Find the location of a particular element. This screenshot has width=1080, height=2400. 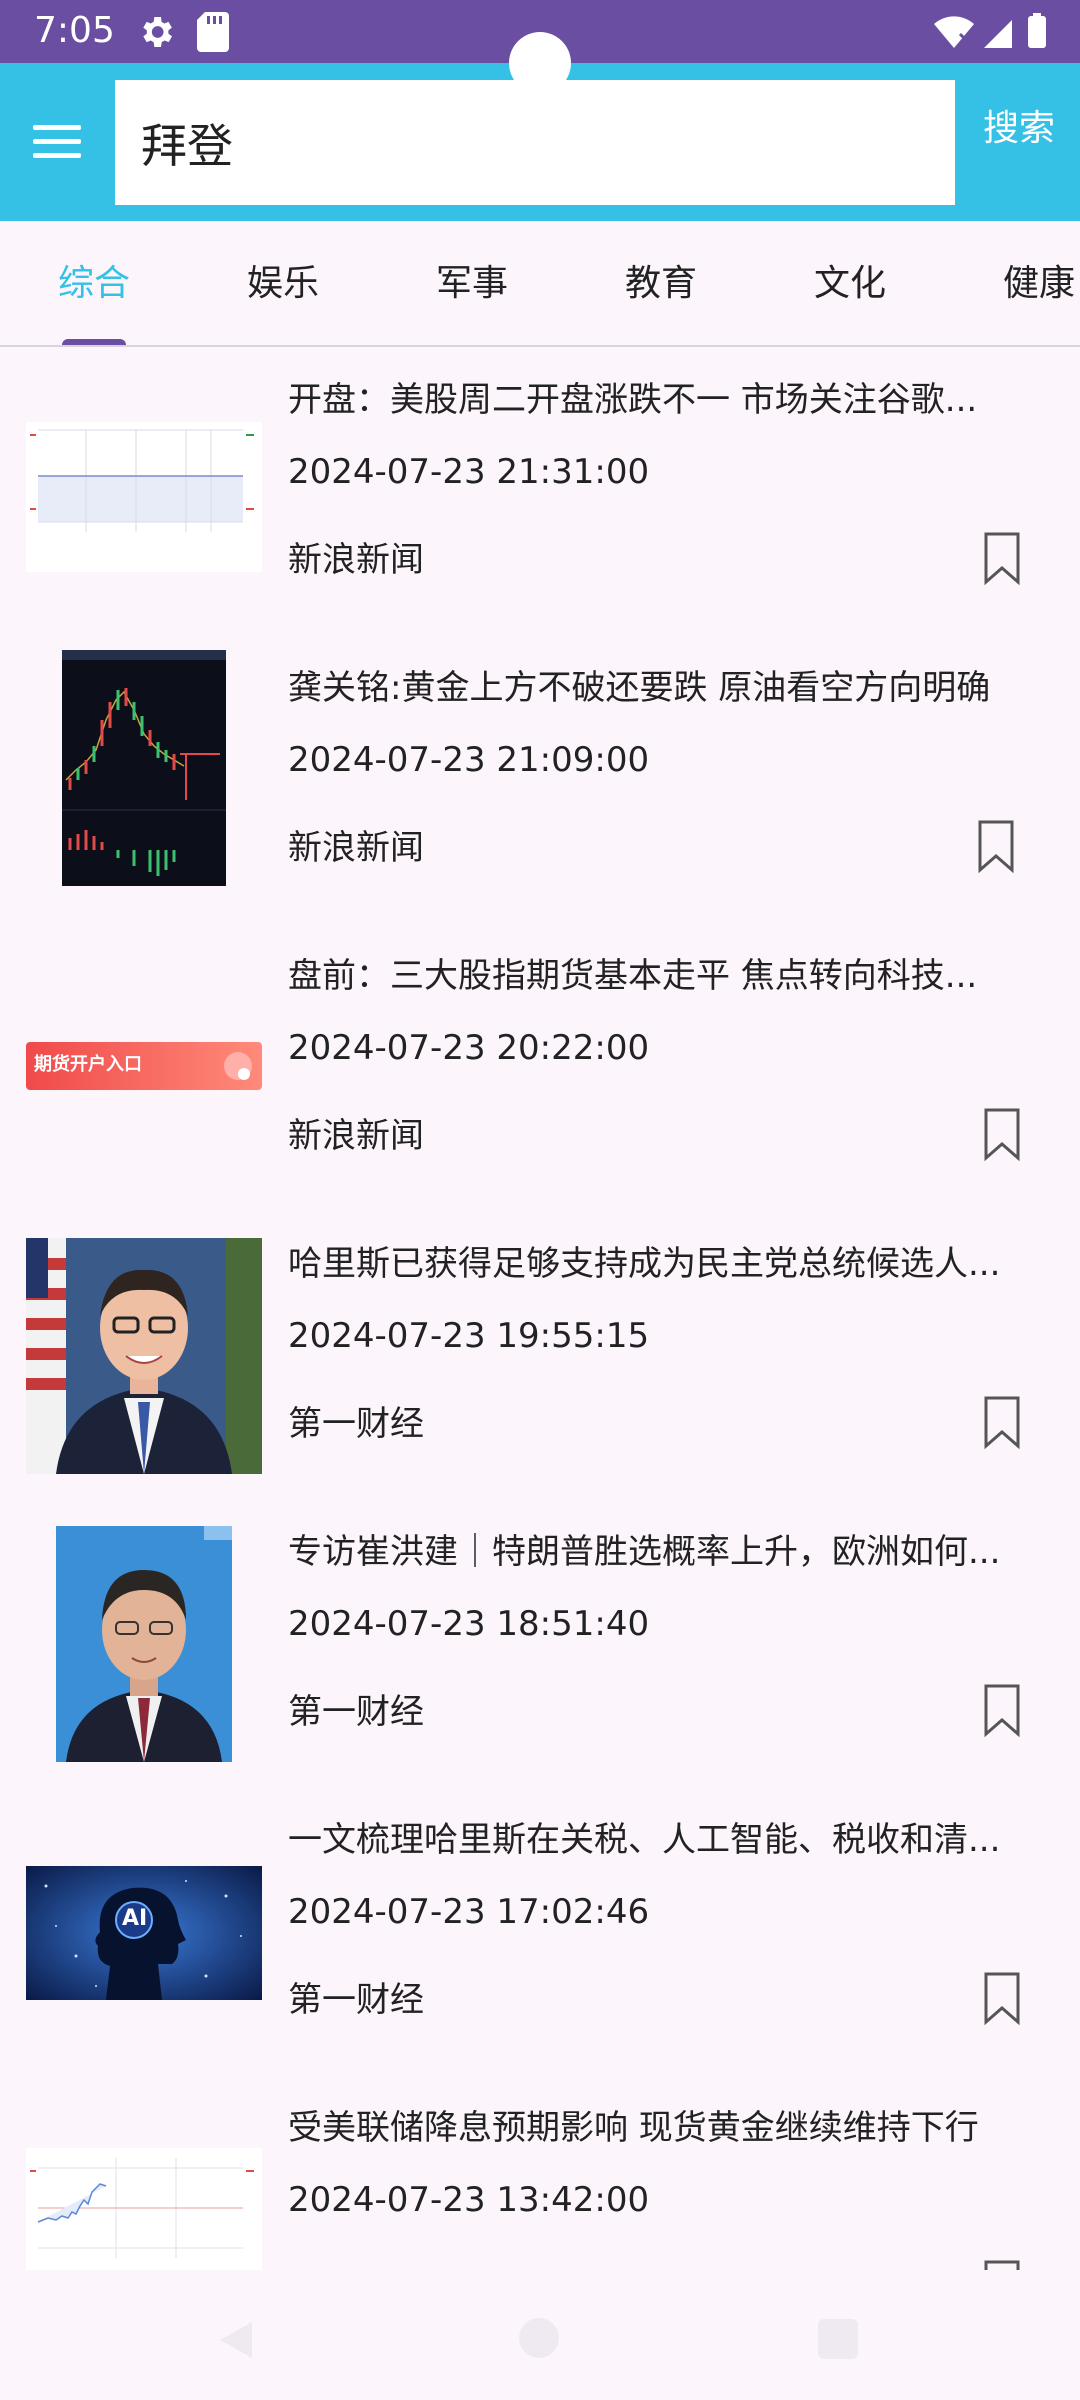

tab-jiankang: 健康 is located at coordinates (1024, 283).